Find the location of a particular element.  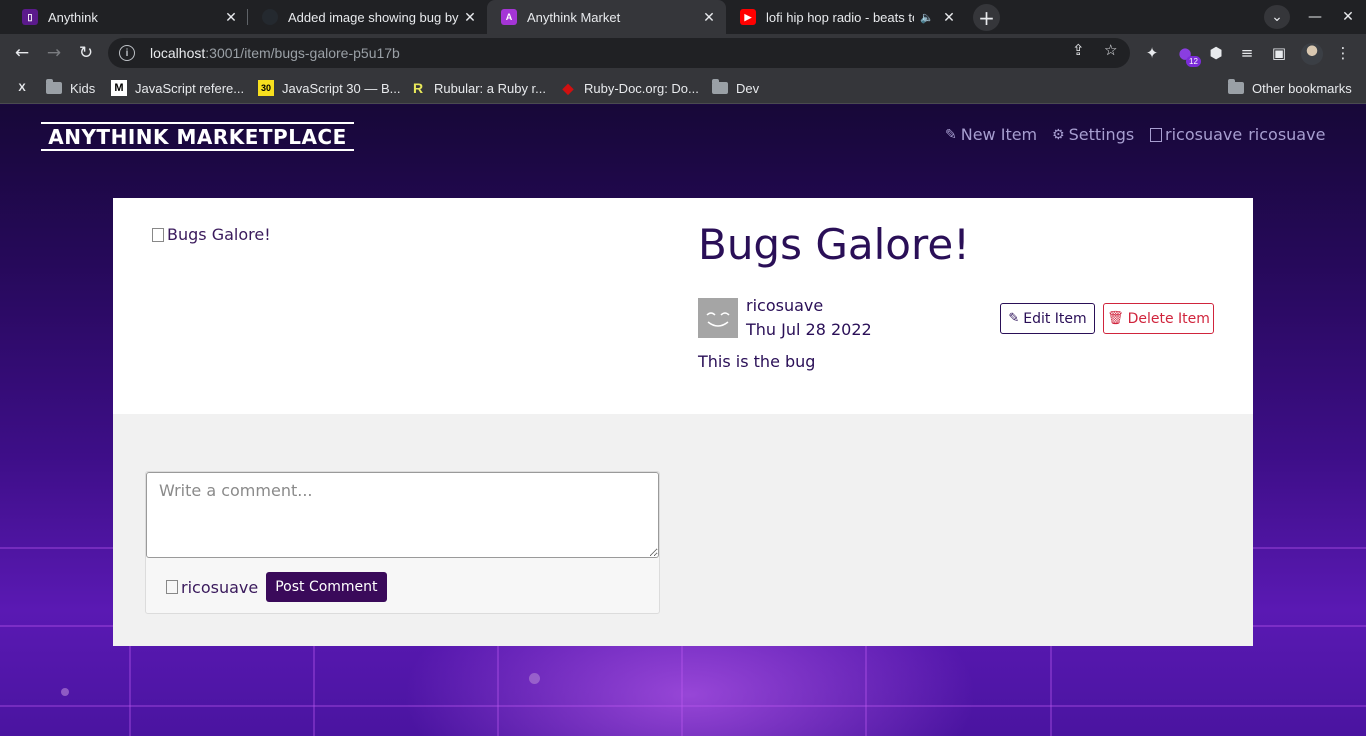

bookmark-folder-kids: Kids is located at coordinates (70, 88).